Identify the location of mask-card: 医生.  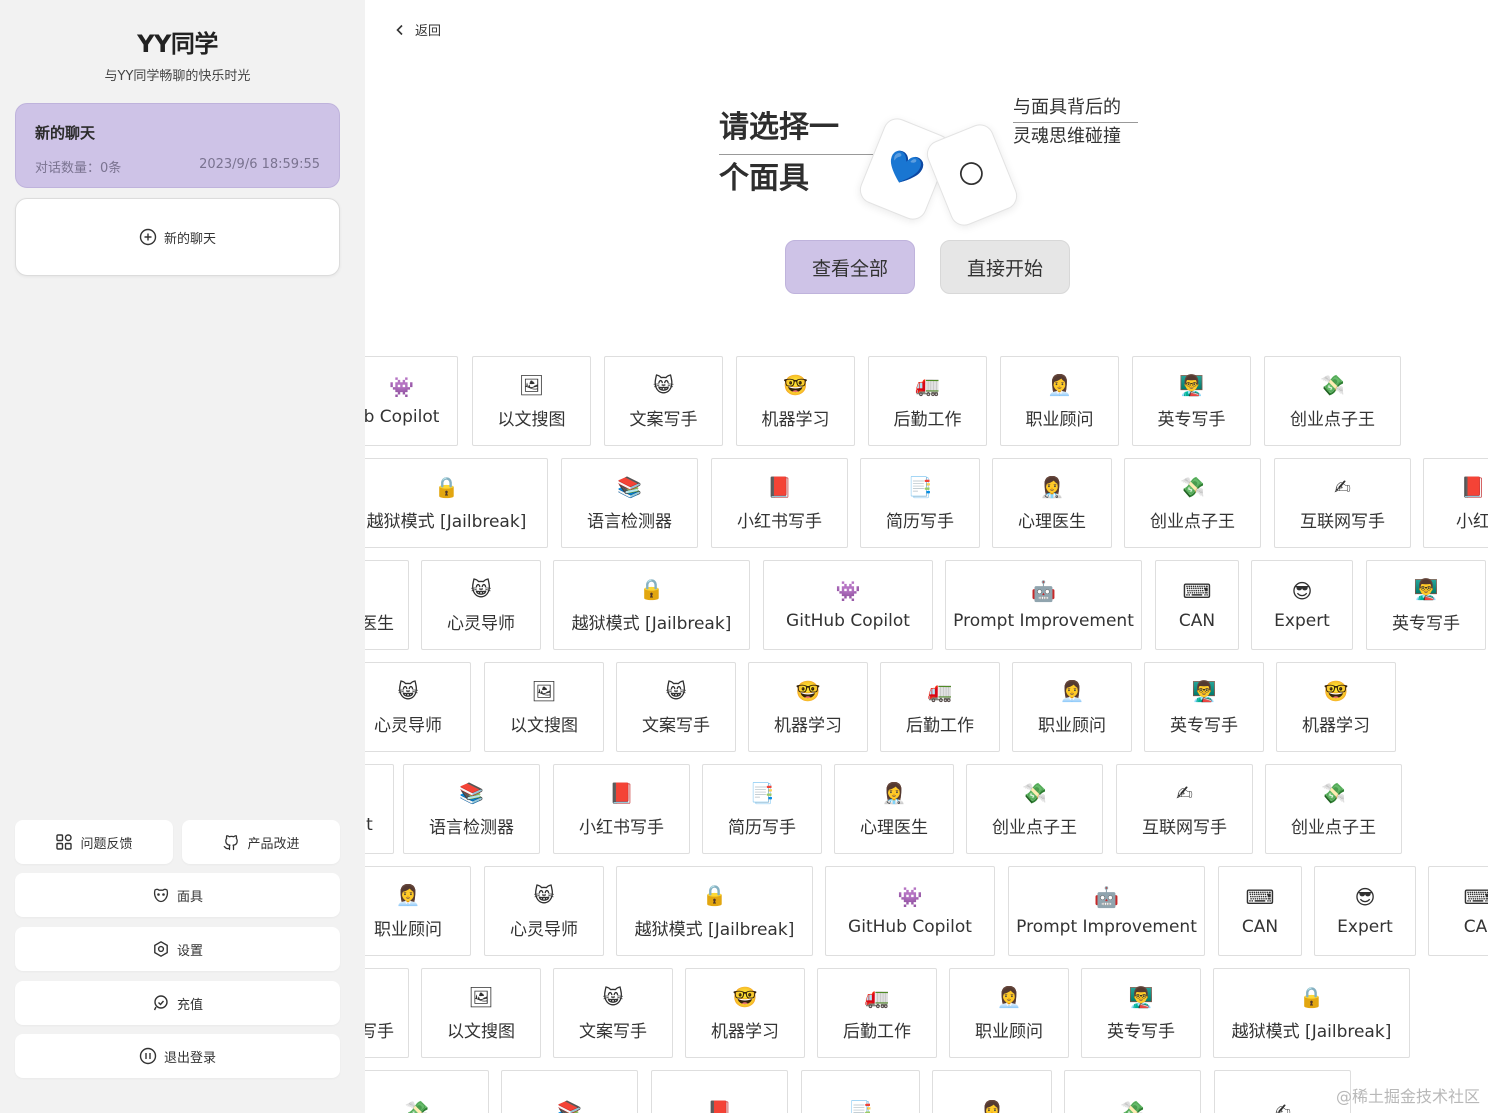
(387, 605).